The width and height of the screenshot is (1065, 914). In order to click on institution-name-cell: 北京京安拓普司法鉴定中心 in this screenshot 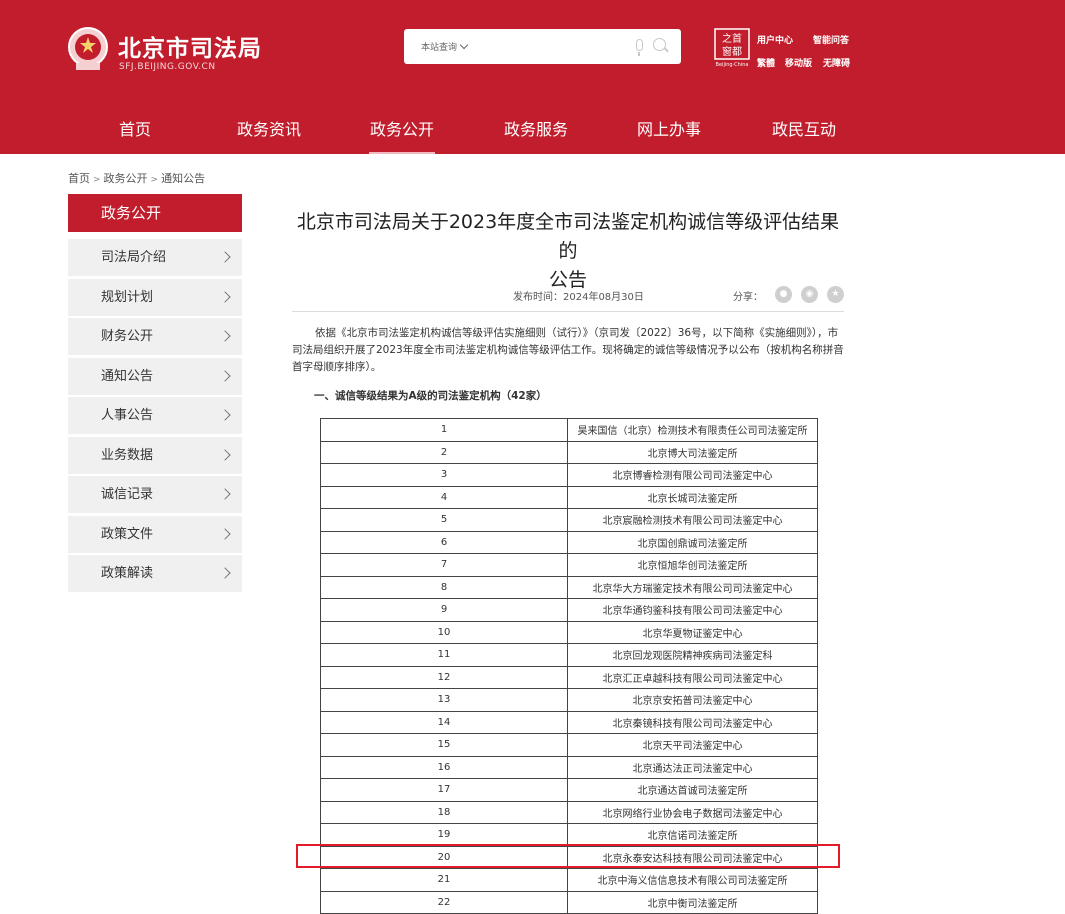, I will do `click(692, 700)`.